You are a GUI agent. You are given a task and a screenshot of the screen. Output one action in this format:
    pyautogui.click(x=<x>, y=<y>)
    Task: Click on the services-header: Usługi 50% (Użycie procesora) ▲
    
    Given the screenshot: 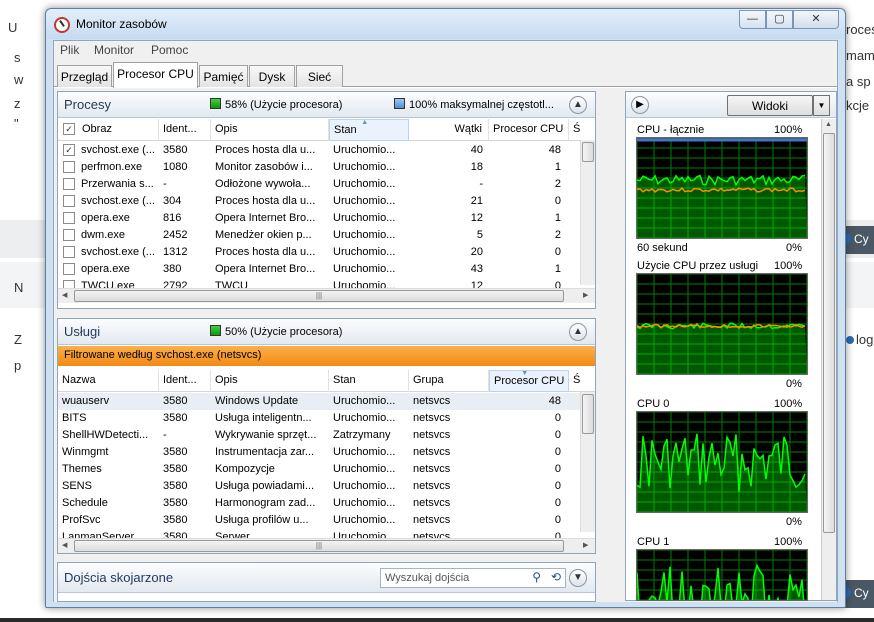 What is the action you would take?
    pyautogui.click(x=326, y=332)
    